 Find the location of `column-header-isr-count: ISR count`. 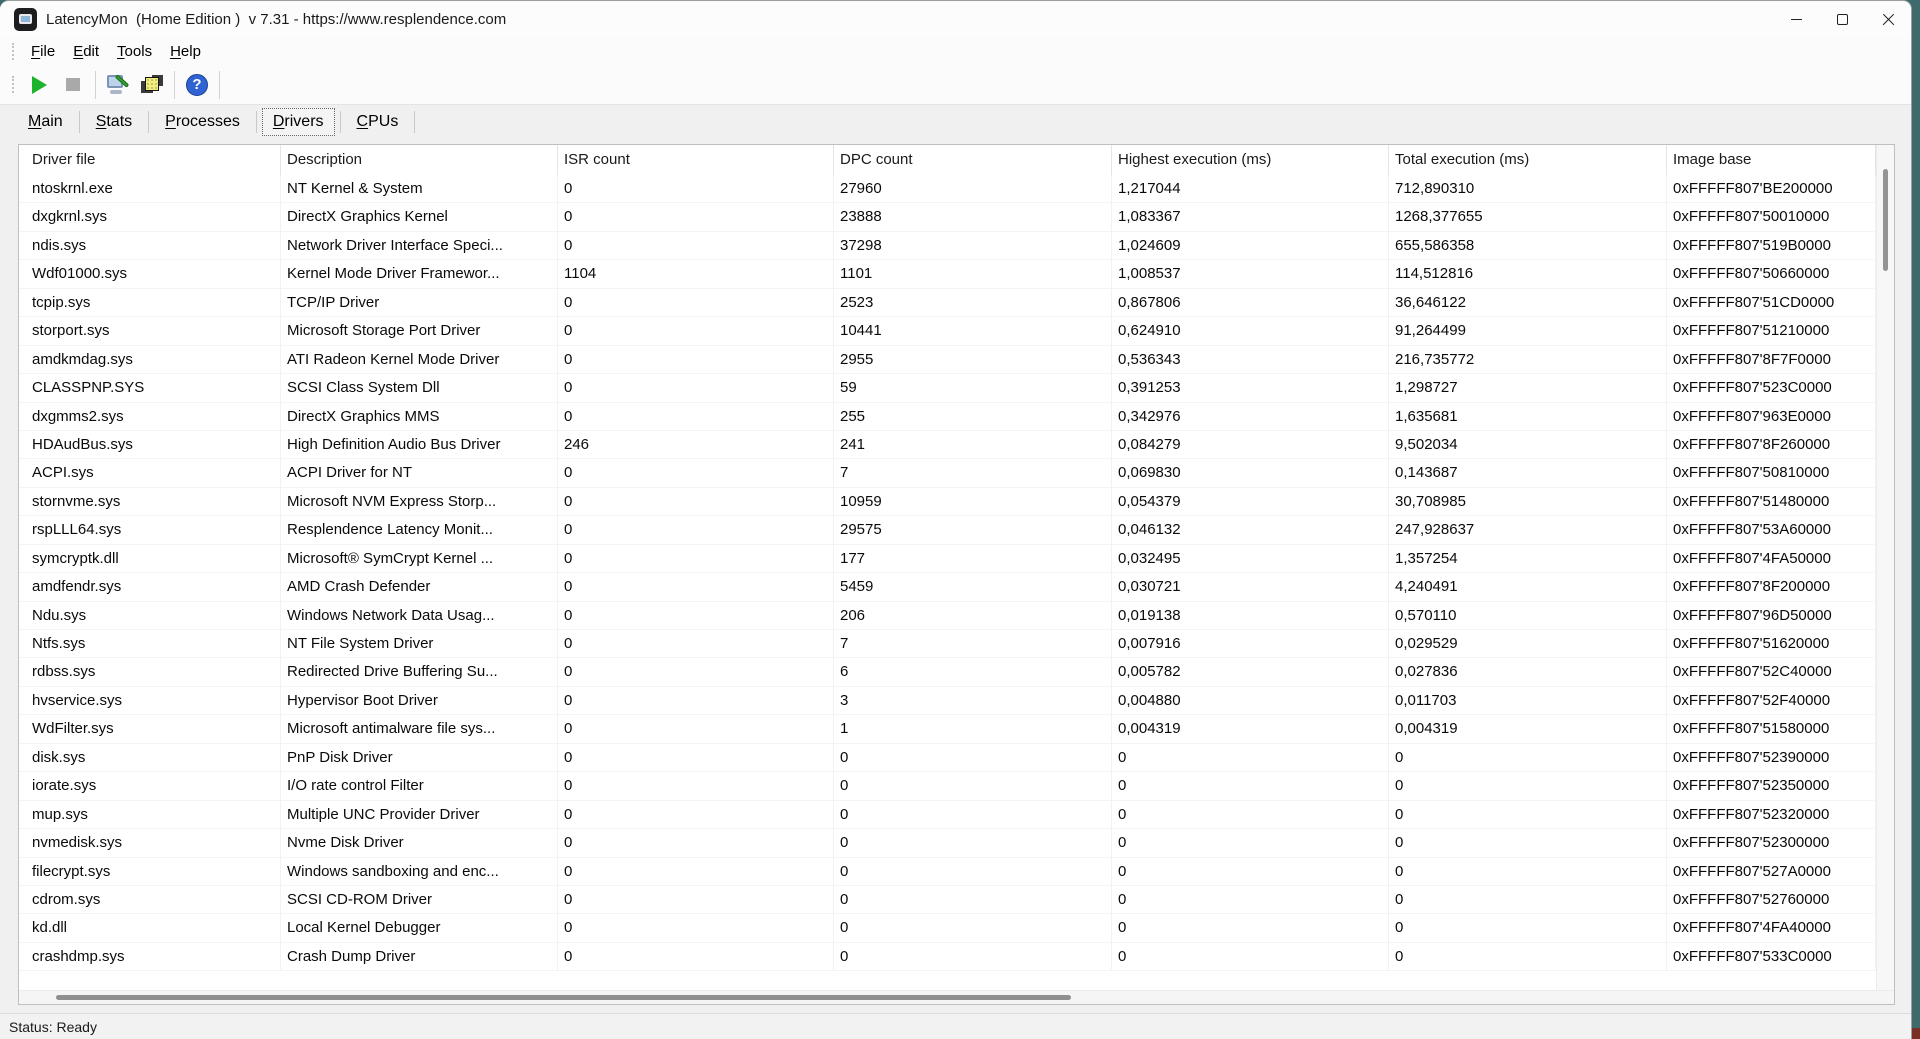

column-header-isr-count: ISR count is located at coordinates (696, 160).